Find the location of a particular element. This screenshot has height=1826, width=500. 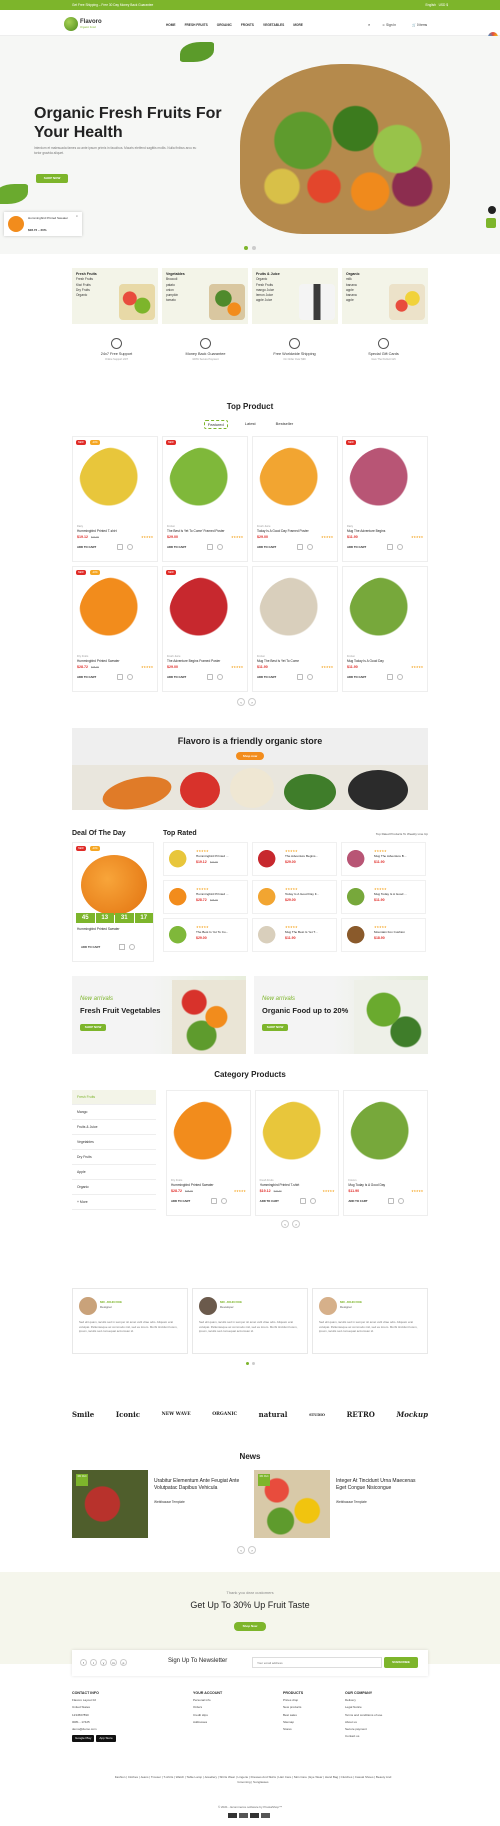

category-sidebar-item: Vegetables is located at coordinates (114, 1142).